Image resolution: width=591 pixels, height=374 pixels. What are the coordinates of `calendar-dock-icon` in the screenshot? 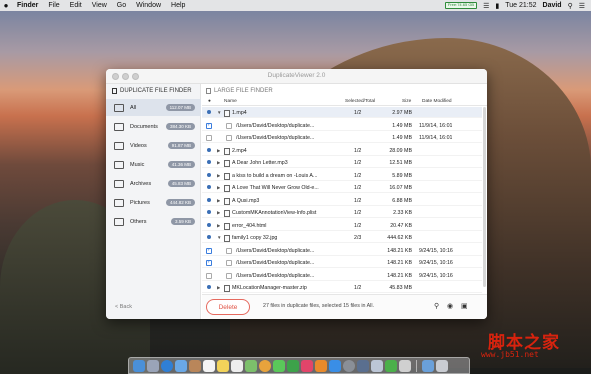 It's located at (209, 365).